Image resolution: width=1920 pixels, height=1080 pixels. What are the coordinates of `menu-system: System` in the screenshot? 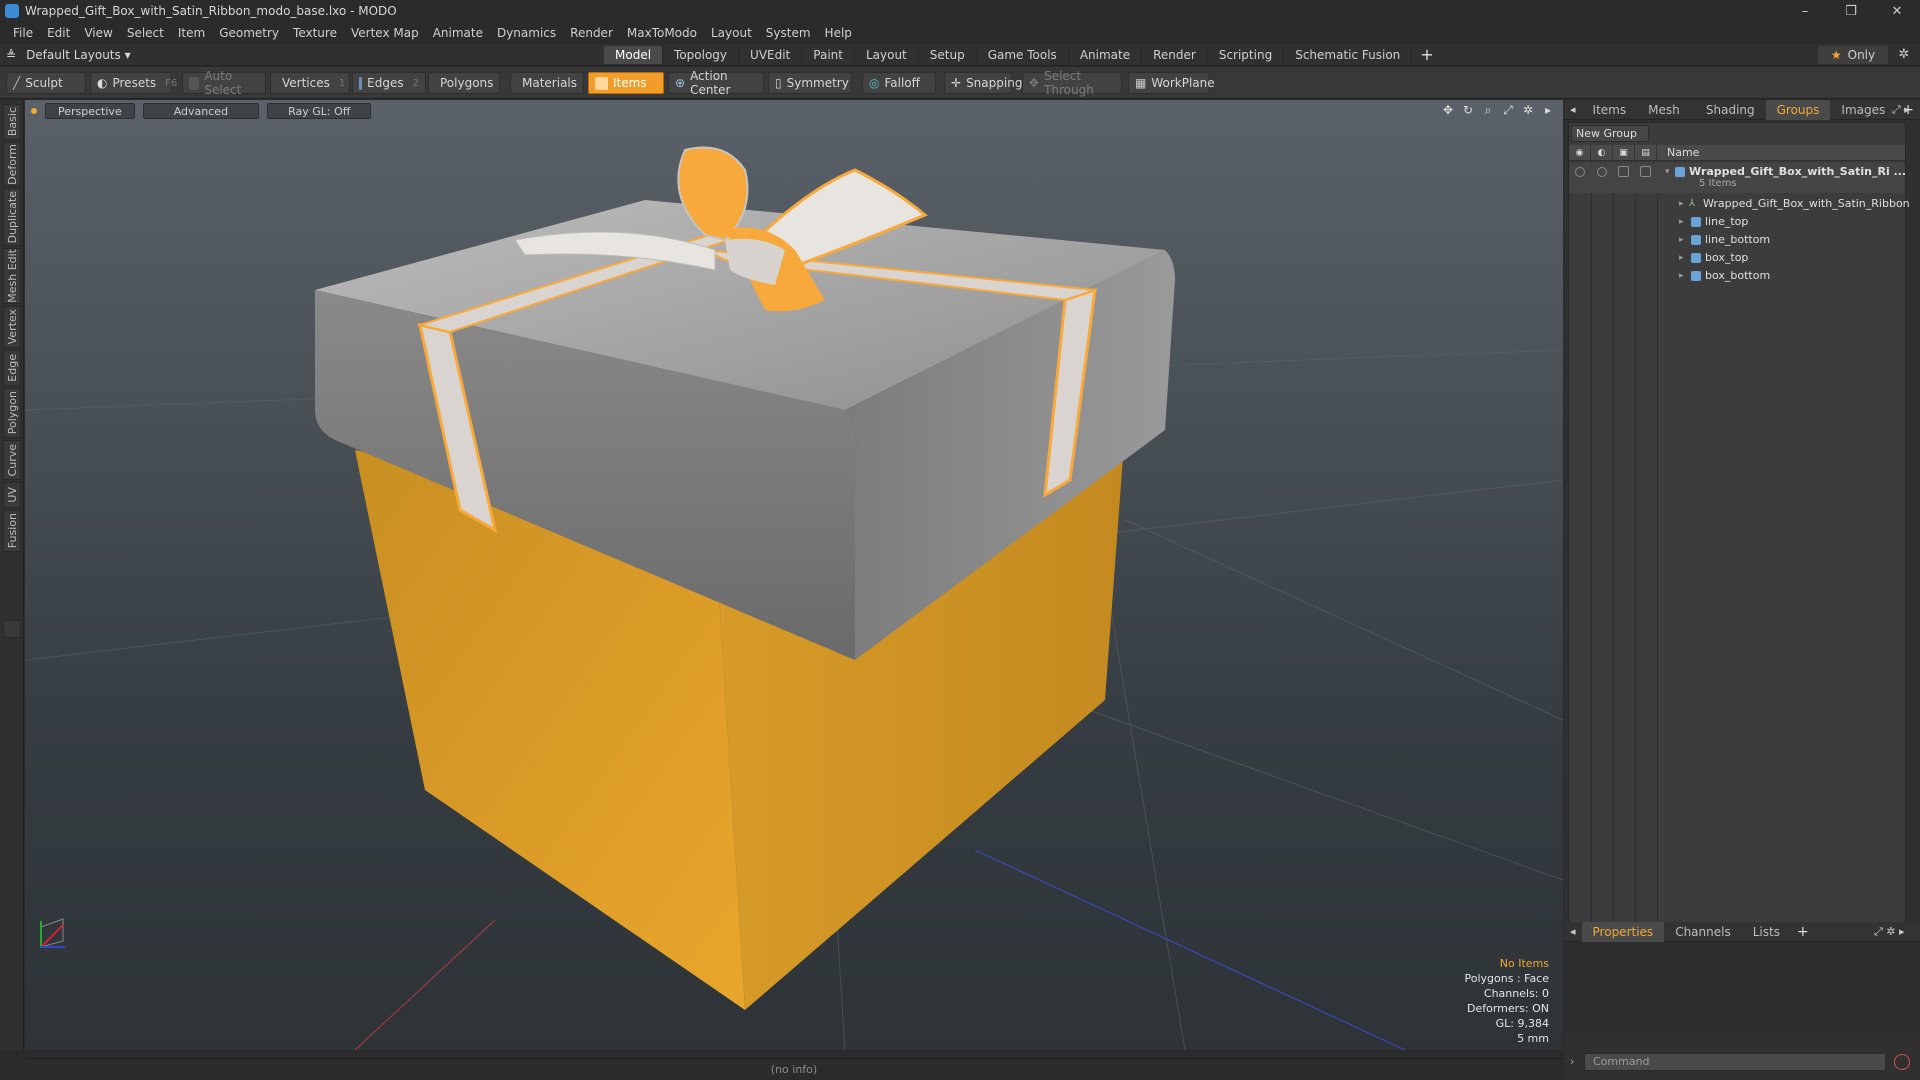 It's located at (788, 33).